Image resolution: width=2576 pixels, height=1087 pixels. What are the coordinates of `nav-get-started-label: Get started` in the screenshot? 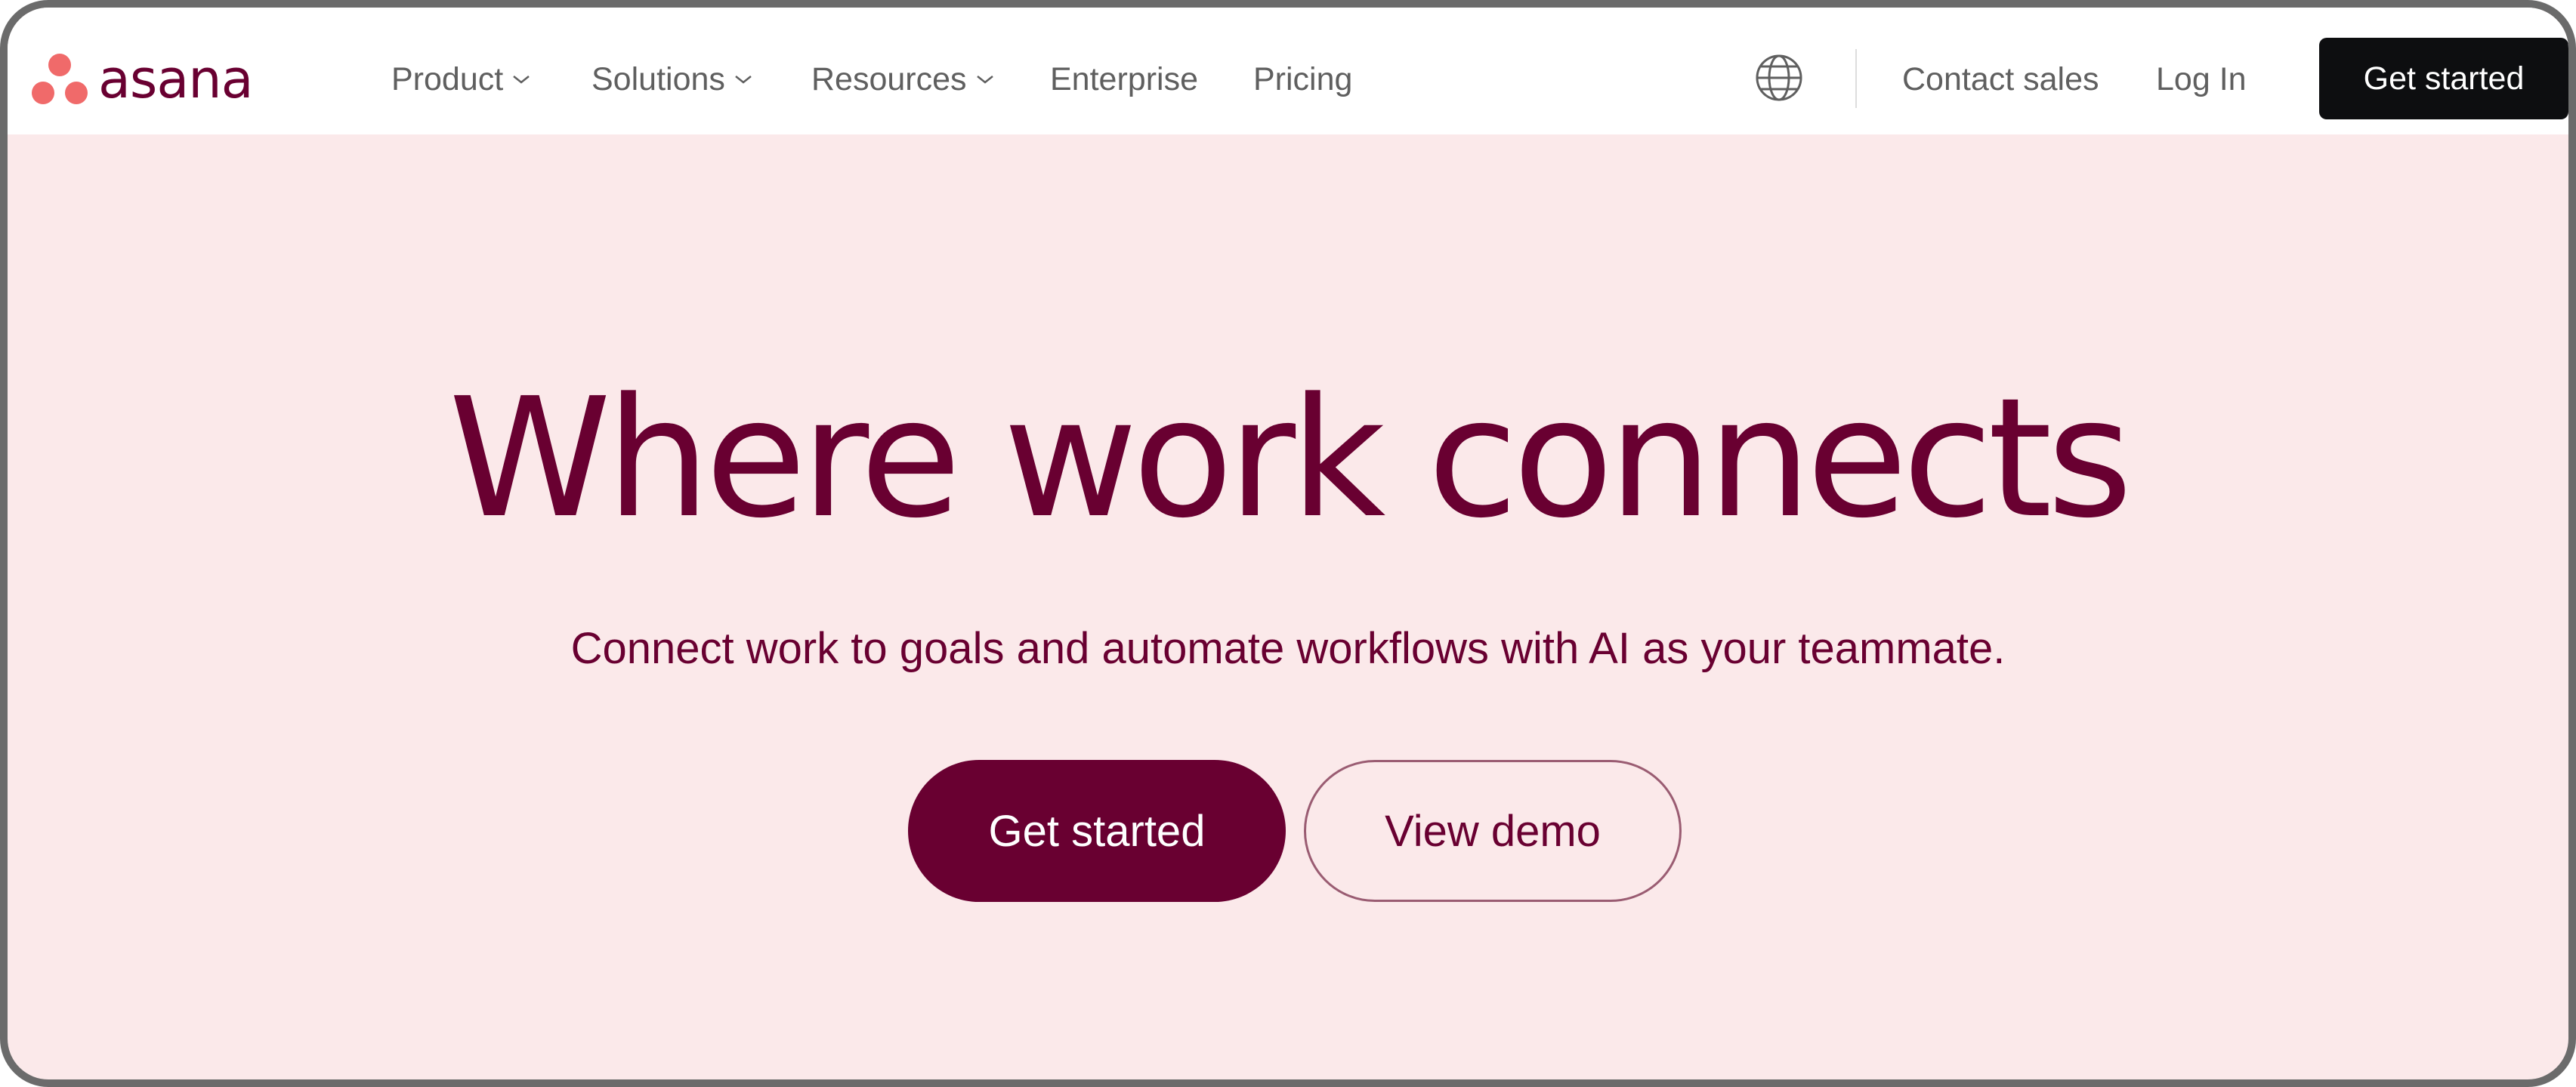 It's located at (2444, 78).